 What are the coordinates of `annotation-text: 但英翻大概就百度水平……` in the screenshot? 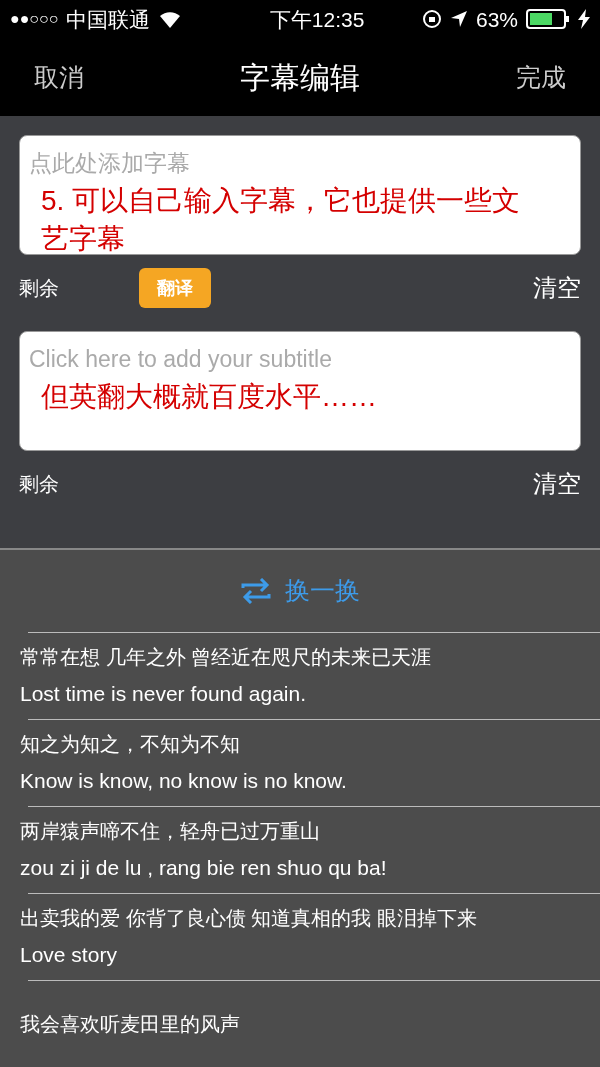 It's located at (209, 397).